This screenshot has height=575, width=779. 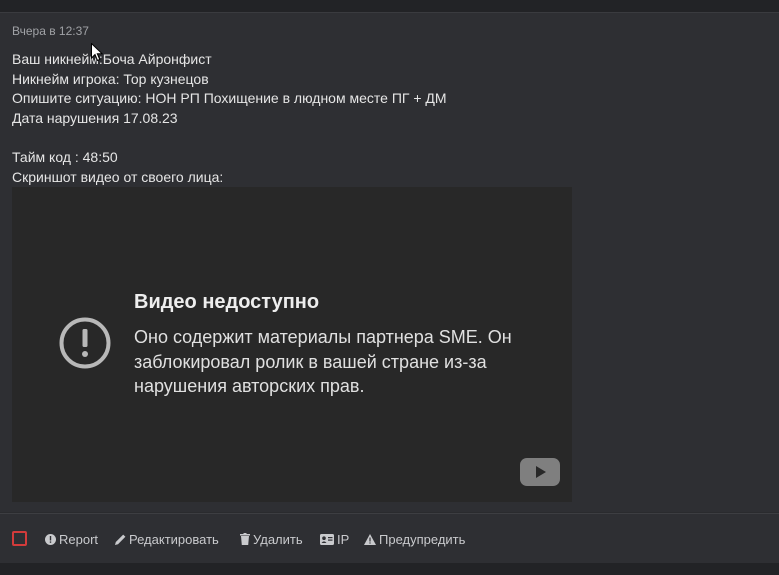 What do you see at coordinates (95, 117) in the screenshot?
I see `post-line-date: Дата нарушения 17.08.23` at bounding box center [95, 117].